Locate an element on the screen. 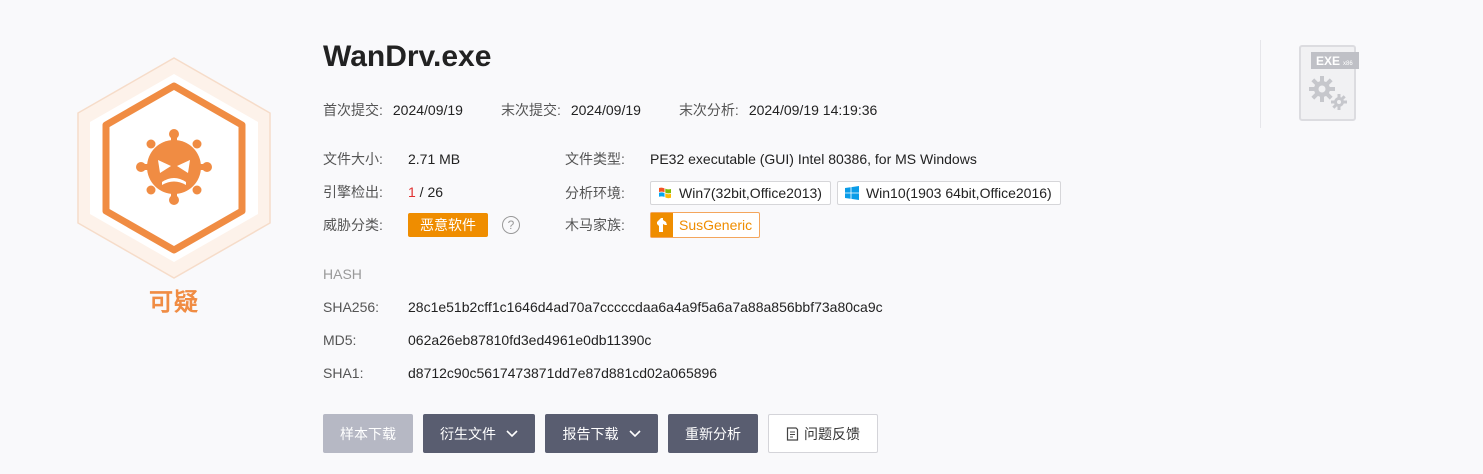 Image resolution: width=1483 pixels, height=474 pixels. file-type-text: EXE is located at coordinates (1328, 61).